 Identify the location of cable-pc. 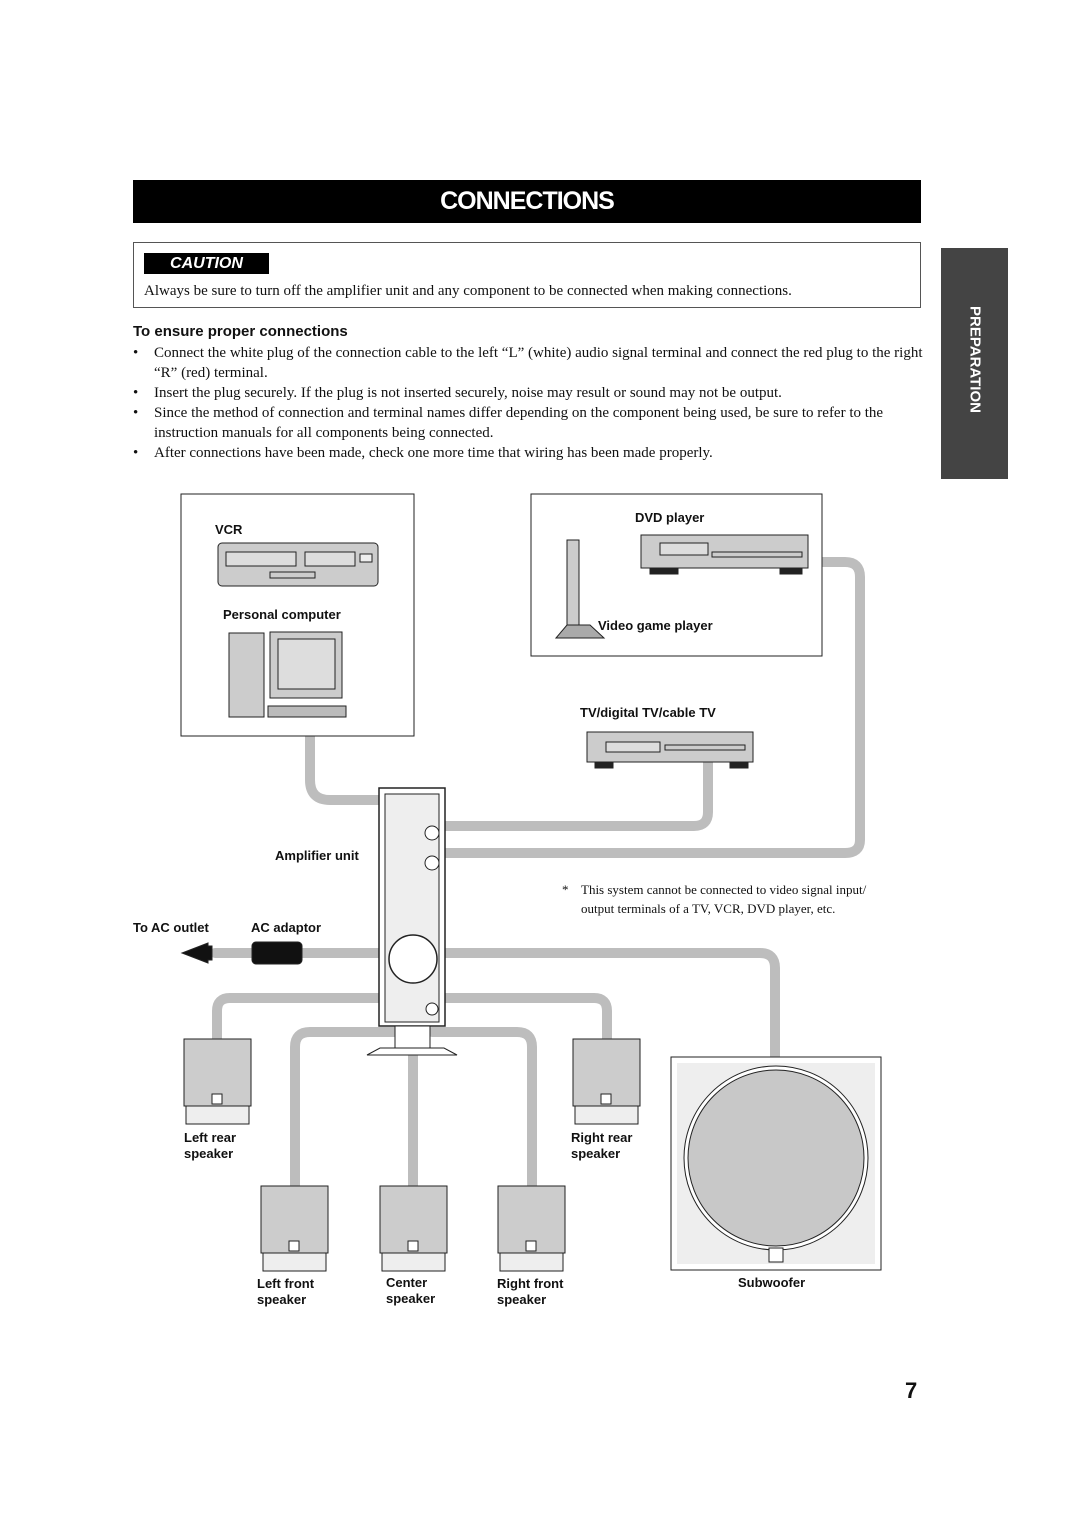
(346, 768).